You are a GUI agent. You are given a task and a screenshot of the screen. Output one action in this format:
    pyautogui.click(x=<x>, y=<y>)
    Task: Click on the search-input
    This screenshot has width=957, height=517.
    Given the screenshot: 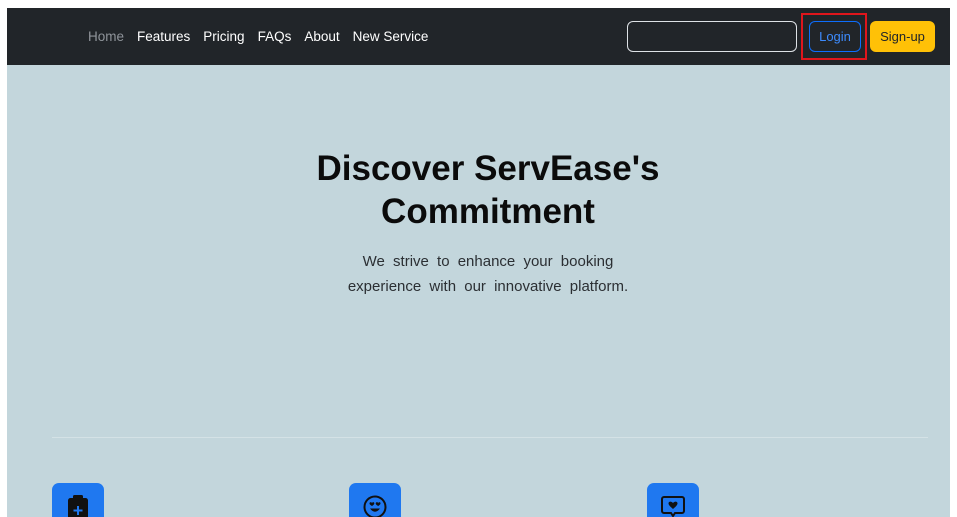 What is the action you would take?
    pyautogui.click(x=712, y=36)
    